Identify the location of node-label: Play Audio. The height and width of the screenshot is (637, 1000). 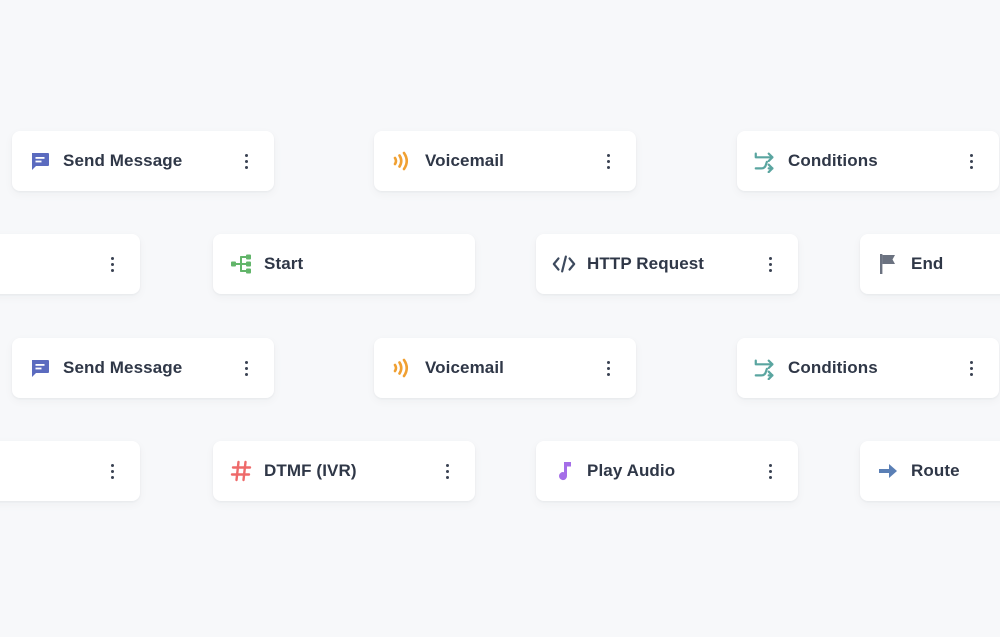
(631, 470).